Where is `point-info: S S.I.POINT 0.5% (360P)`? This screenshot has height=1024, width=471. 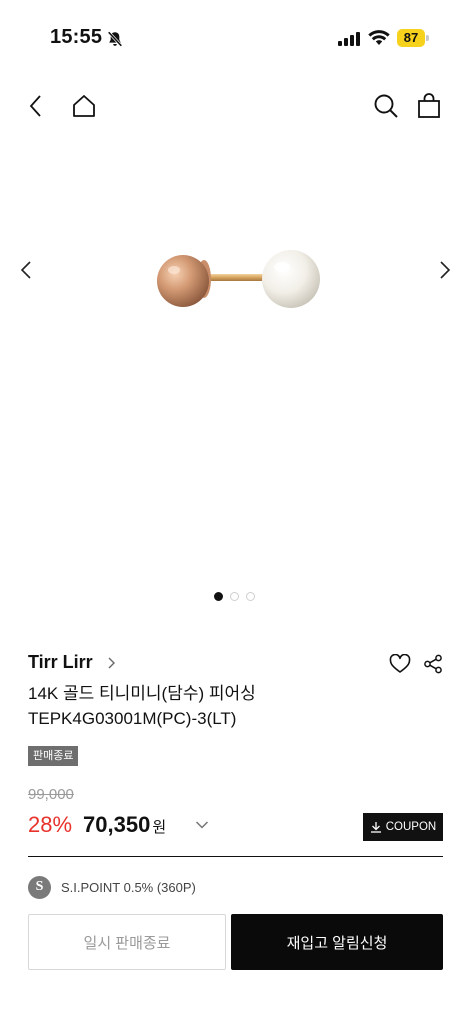
point-info: S S.I.POINT 0.5% (360P) is located at coordinates (112, 887).